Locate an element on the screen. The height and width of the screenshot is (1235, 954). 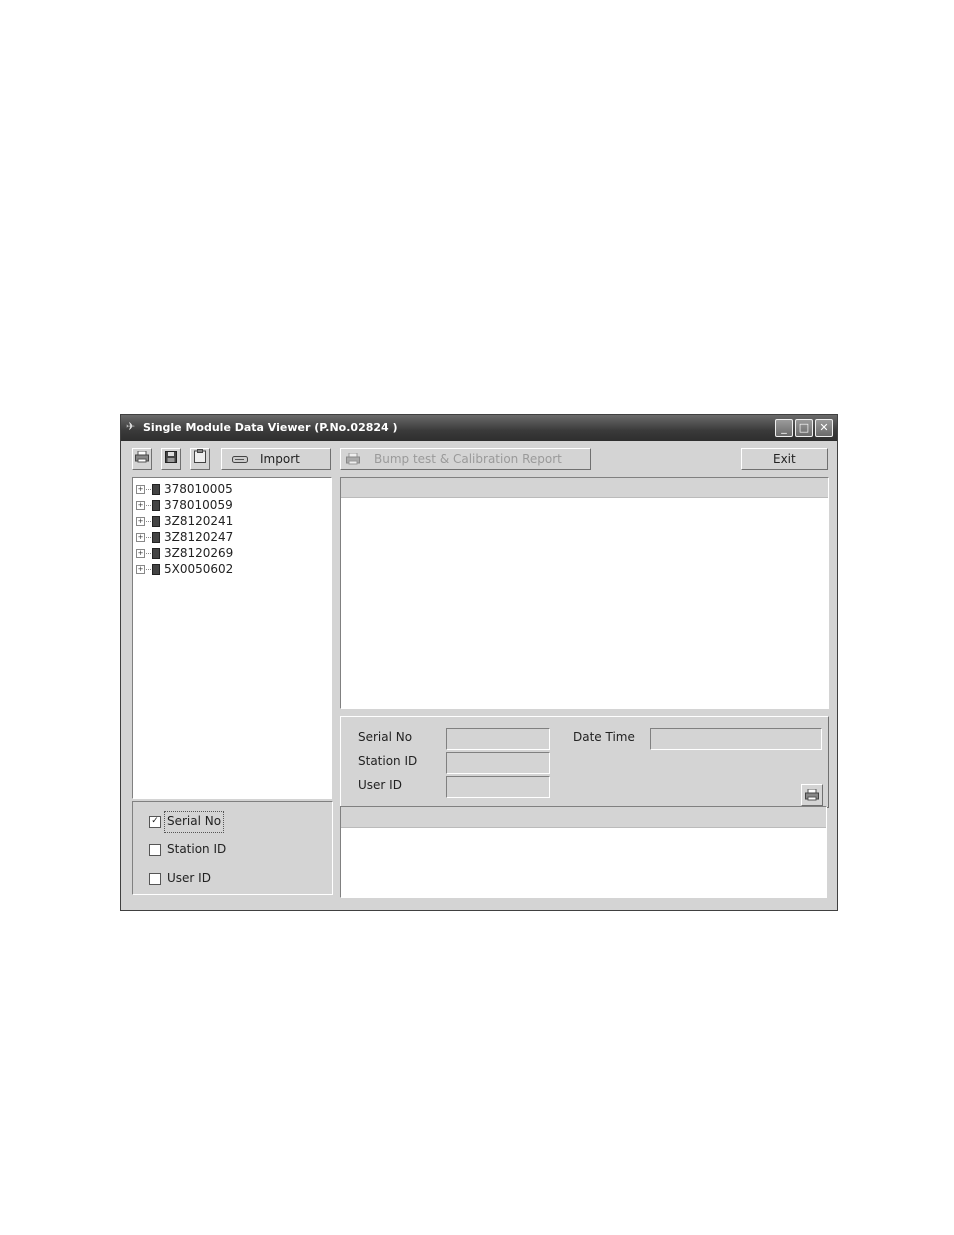
details-print-button is located at coordinates (812, 795).